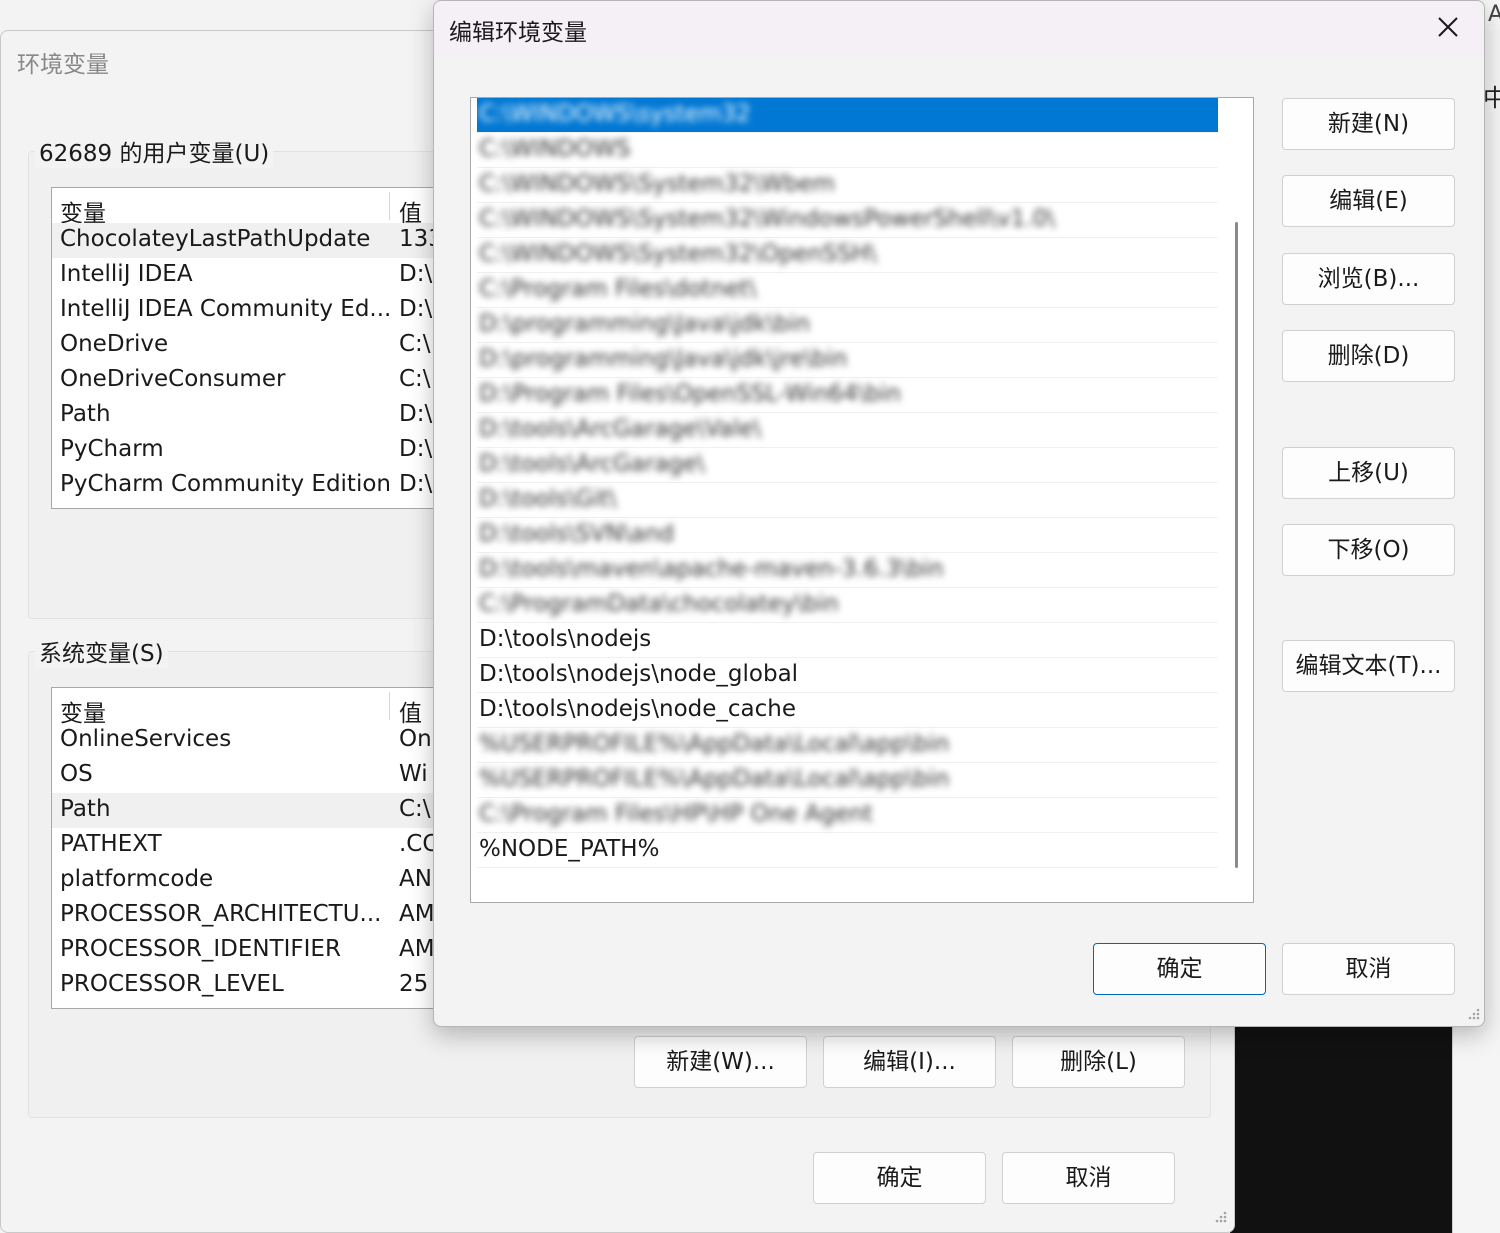  I want to click on list-item: D:\tools\ArcGarage\Vale\, so click(847, 430).